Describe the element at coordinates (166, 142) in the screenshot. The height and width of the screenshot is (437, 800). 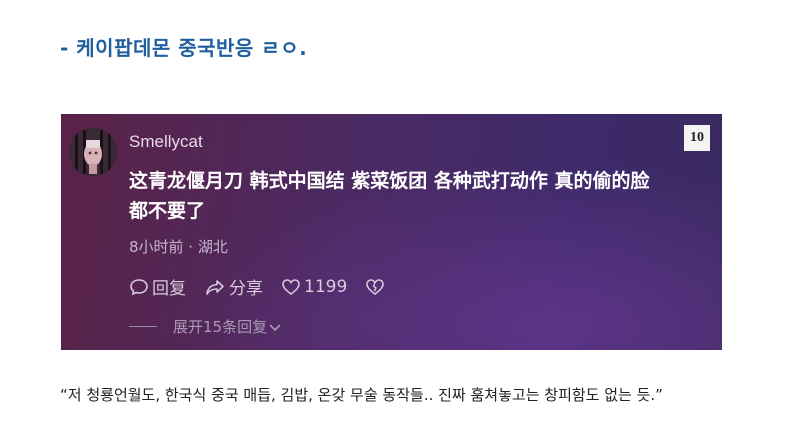
I see `username: Smellycat` at that location.